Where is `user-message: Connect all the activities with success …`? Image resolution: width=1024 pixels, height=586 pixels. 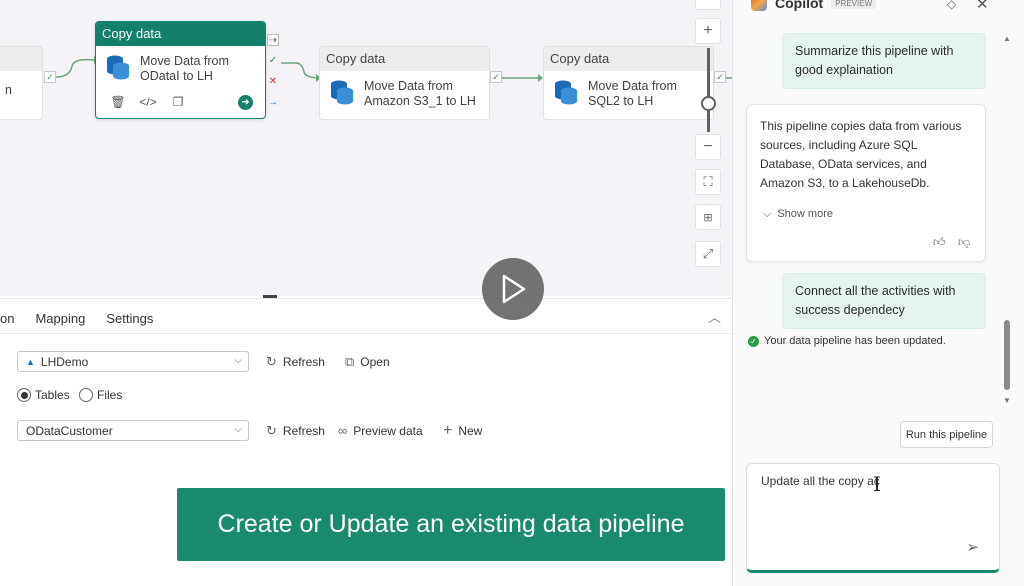
user-message: Connect all the activities with success … is located at coordinates (884, 301).